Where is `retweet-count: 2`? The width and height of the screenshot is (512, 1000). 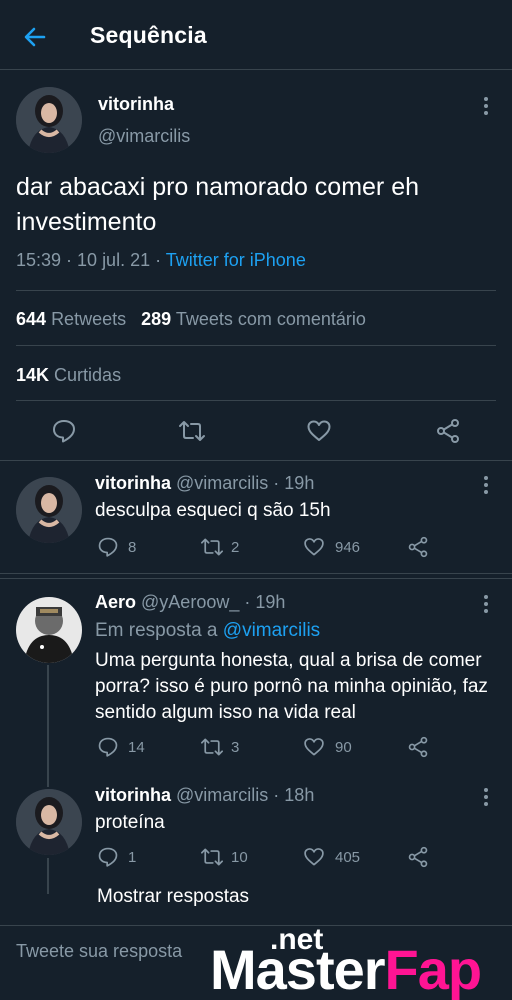 retweet-count: 2 is located at coordinates (235, 547).